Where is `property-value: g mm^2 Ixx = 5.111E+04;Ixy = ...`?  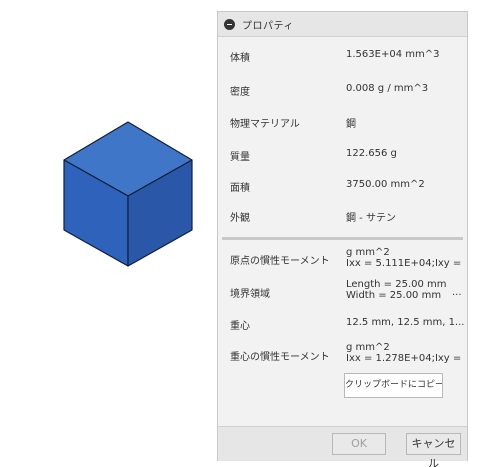 property-value: g mm^2 Ixx = 5.111E+04;Ixy = ... is located at coordinates (405, 258).